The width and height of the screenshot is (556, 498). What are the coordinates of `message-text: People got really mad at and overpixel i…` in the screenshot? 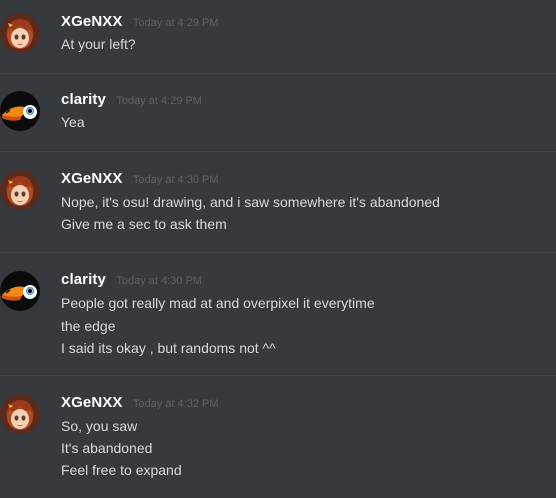 It's located at (218, 303).